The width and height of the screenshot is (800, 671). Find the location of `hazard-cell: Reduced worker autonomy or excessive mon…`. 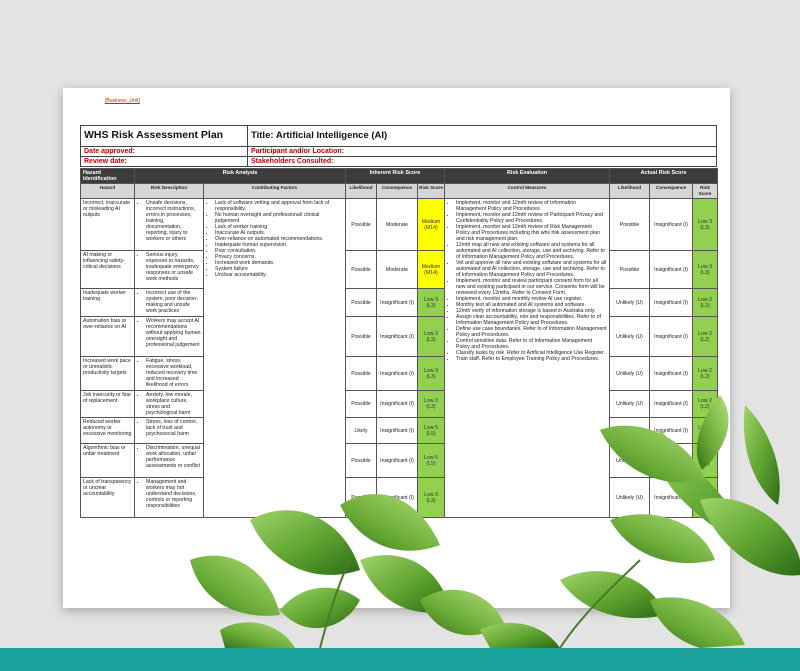

hazard-cell: Reduced worker autonomy or excessive mon… is located at coordinates (107, 430).